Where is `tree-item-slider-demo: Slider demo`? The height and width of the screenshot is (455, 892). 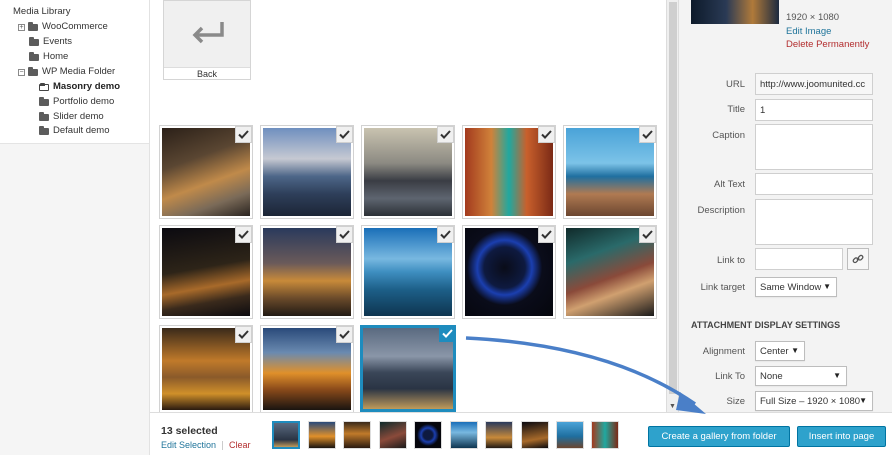 tree-item-slider-demo: Slider demo is located at coordinates (71, 117).